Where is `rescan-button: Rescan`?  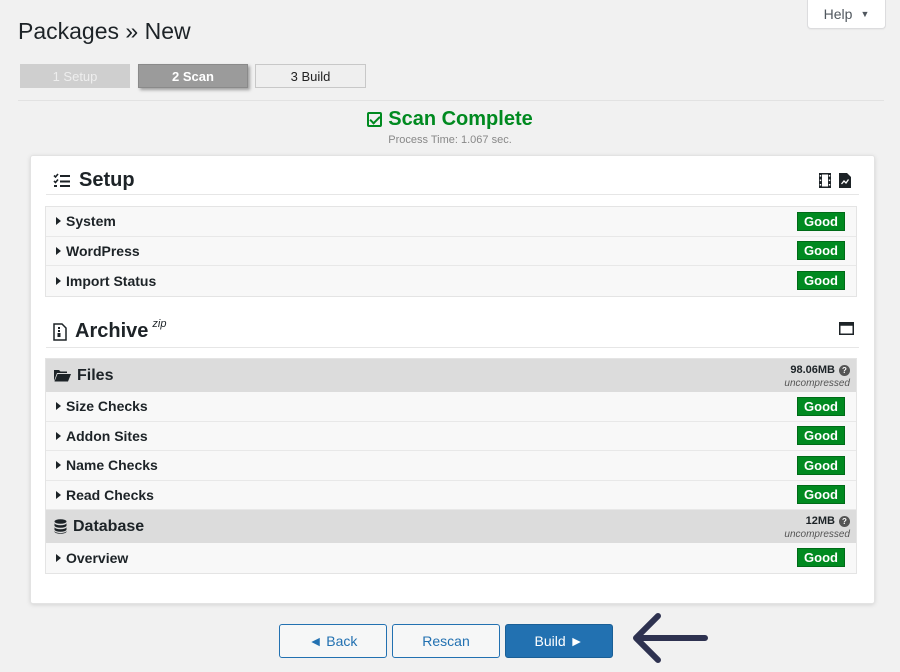 rescan-button: Rescan is located at coordinates (446, 641).